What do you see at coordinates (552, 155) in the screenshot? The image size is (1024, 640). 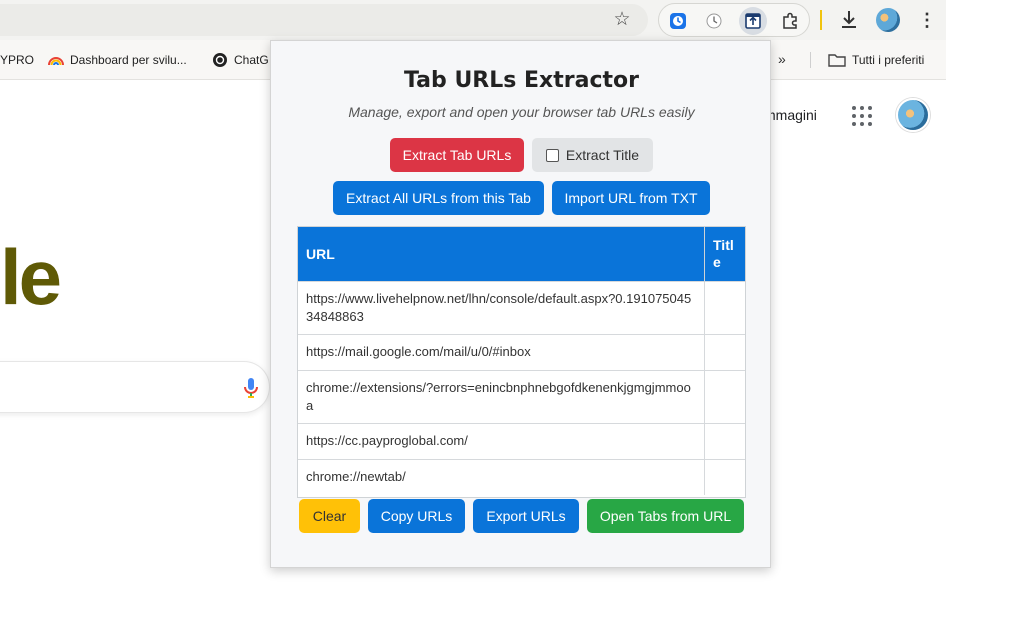 I see `extract-title-checkbox` at bounding box center [552, 155].